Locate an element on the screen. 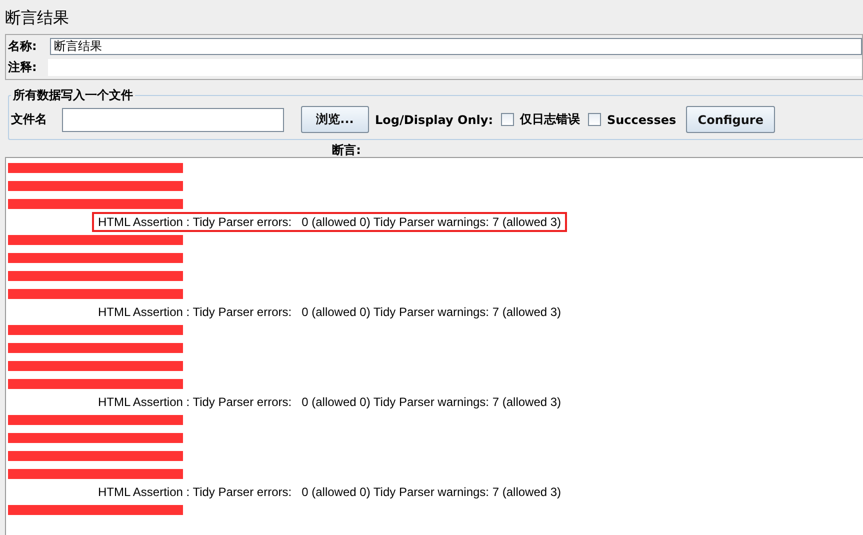 This screenshot has width=863, height=535. comment-input-field is located at coordinates (455, 67).